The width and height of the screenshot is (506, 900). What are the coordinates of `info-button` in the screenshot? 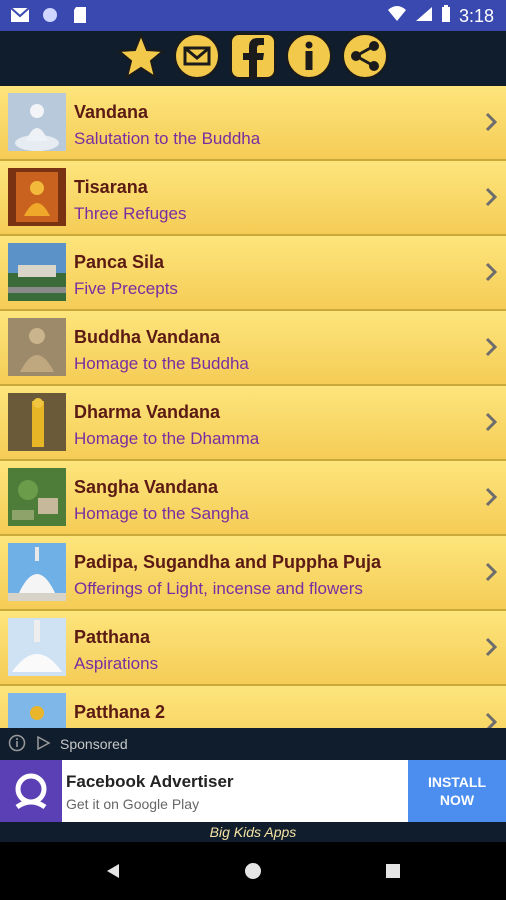 It's located at (309, 58).